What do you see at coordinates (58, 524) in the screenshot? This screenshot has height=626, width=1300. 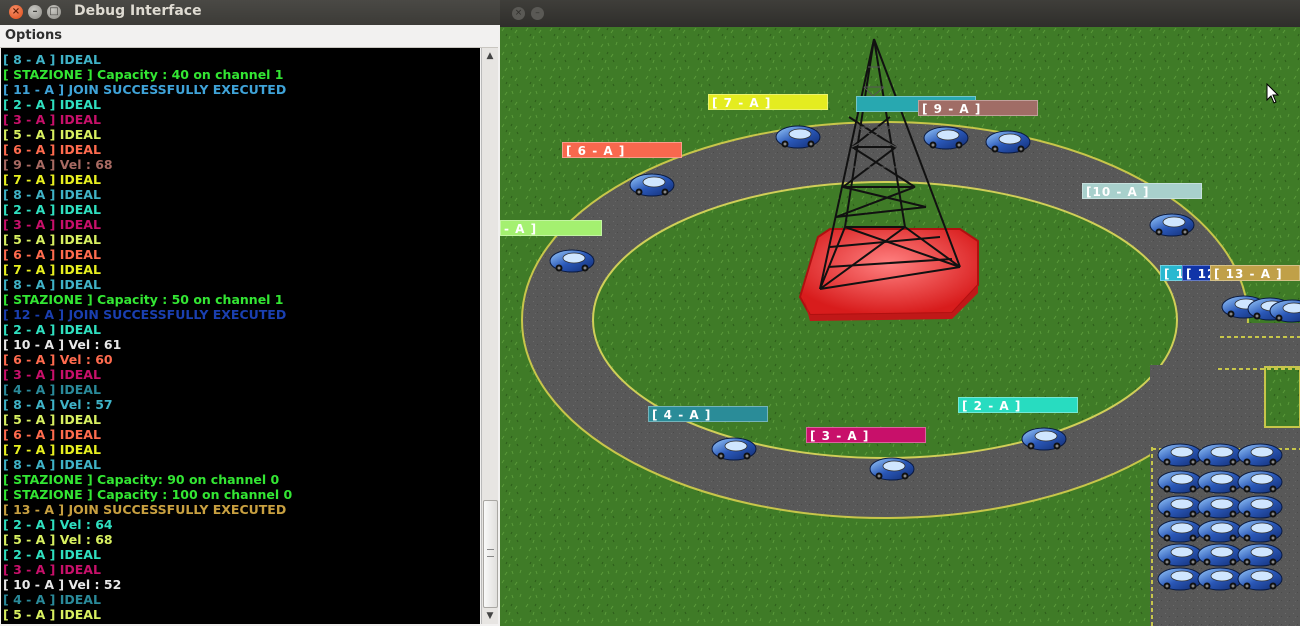 I see `log-line: [ 2 - A ] Vel : 64` at bounding box center [58, 524].